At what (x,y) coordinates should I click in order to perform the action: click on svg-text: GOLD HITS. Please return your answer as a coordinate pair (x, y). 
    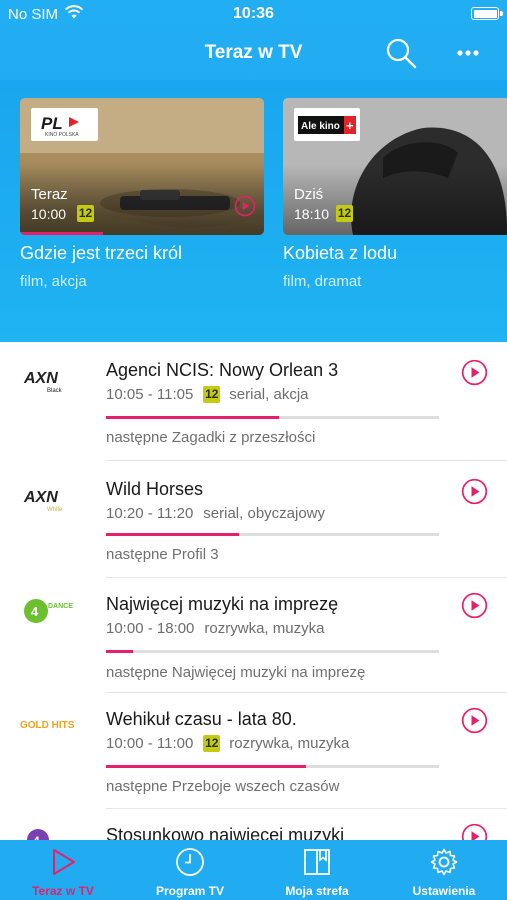
    Looking at the image, I should click on (47, 725).